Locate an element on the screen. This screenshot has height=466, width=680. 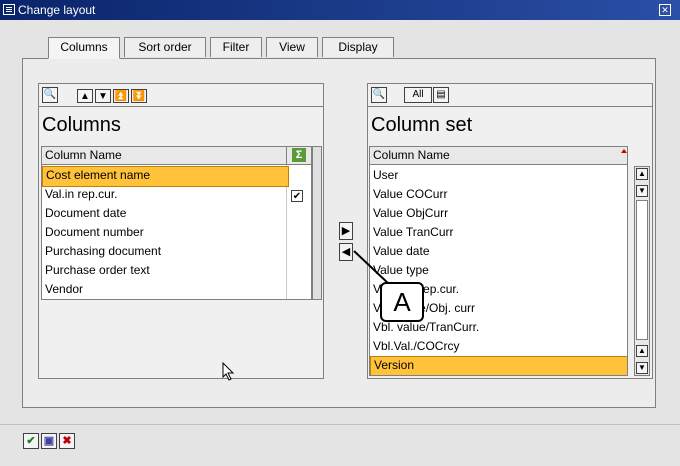
tab-filter: Filter is located at coordinates (236, 47).